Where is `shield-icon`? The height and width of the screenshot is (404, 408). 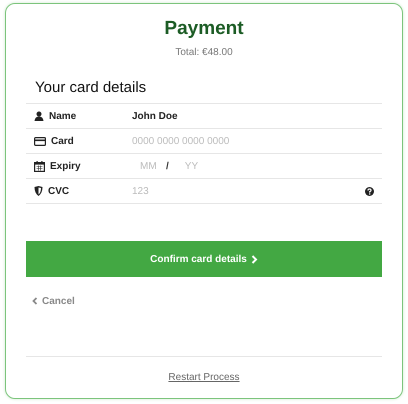
shield-icon is located at coordinates (38, 191).